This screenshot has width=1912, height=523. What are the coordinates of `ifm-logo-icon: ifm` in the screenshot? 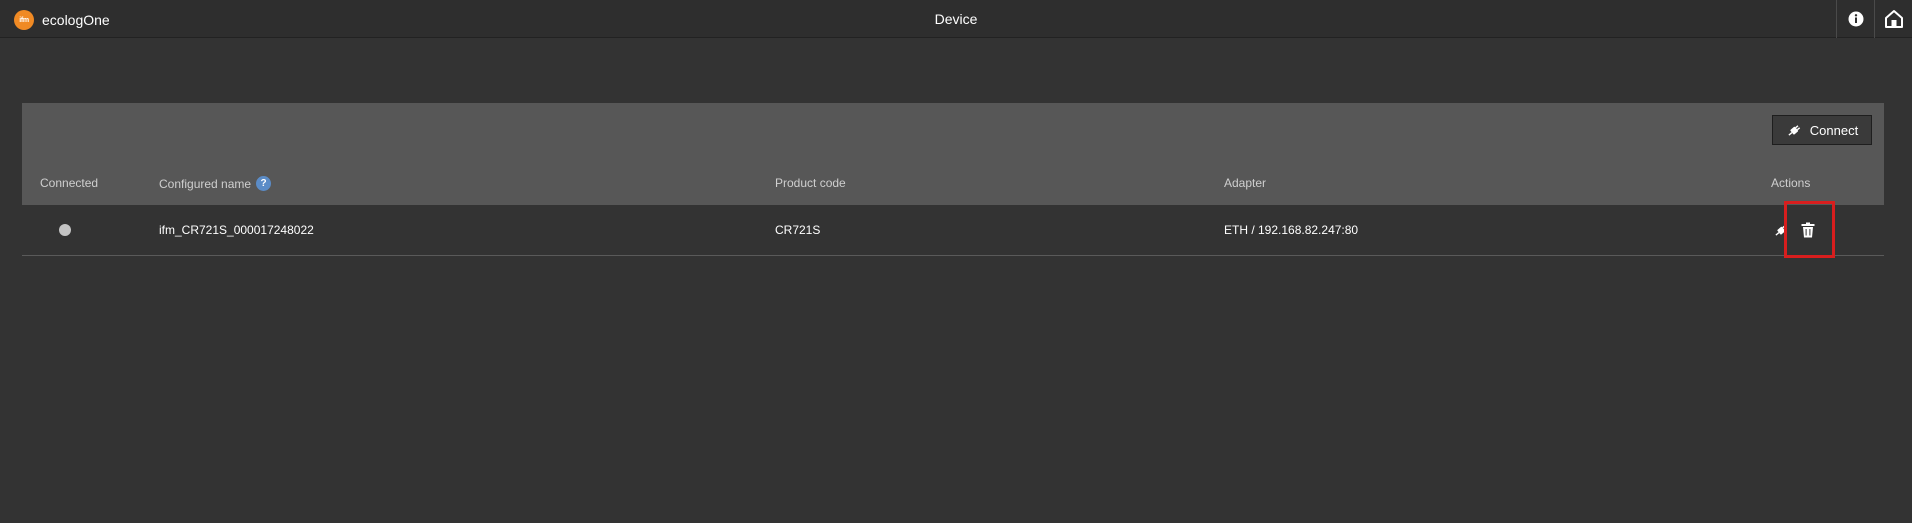 It's located at (24, 20).